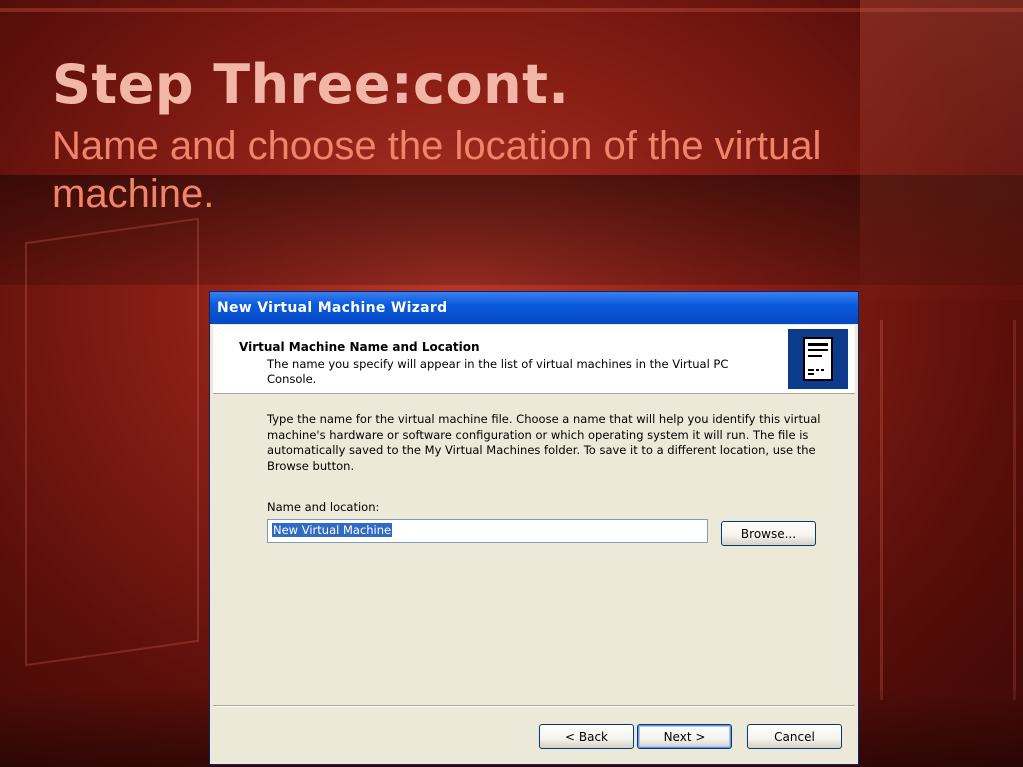 This screenshot has height=767, width=1023. I want to click on footer-separator, so click(534, 706).